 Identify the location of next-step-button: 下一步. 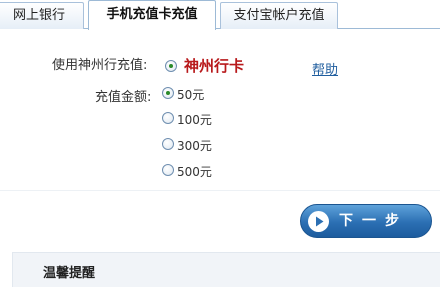
(366, 221).